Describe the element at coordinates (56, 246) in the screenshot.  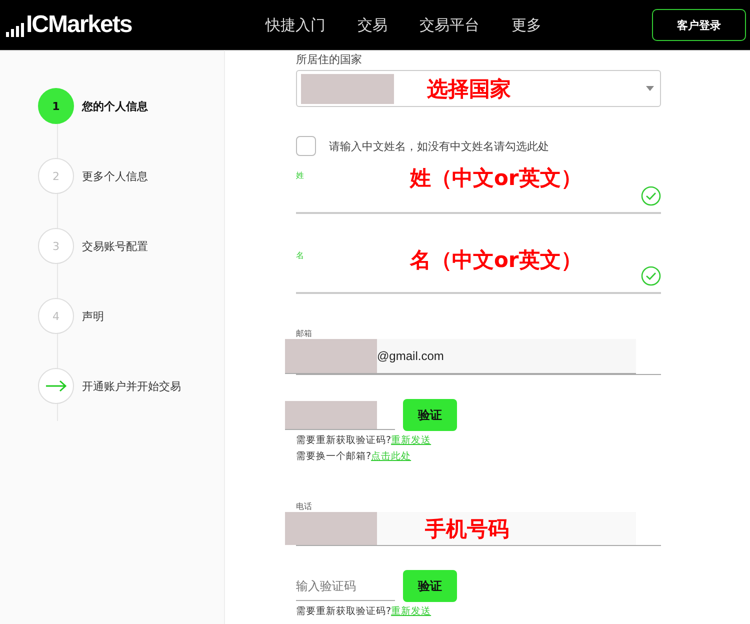
I see `step-number: 3` at that location.